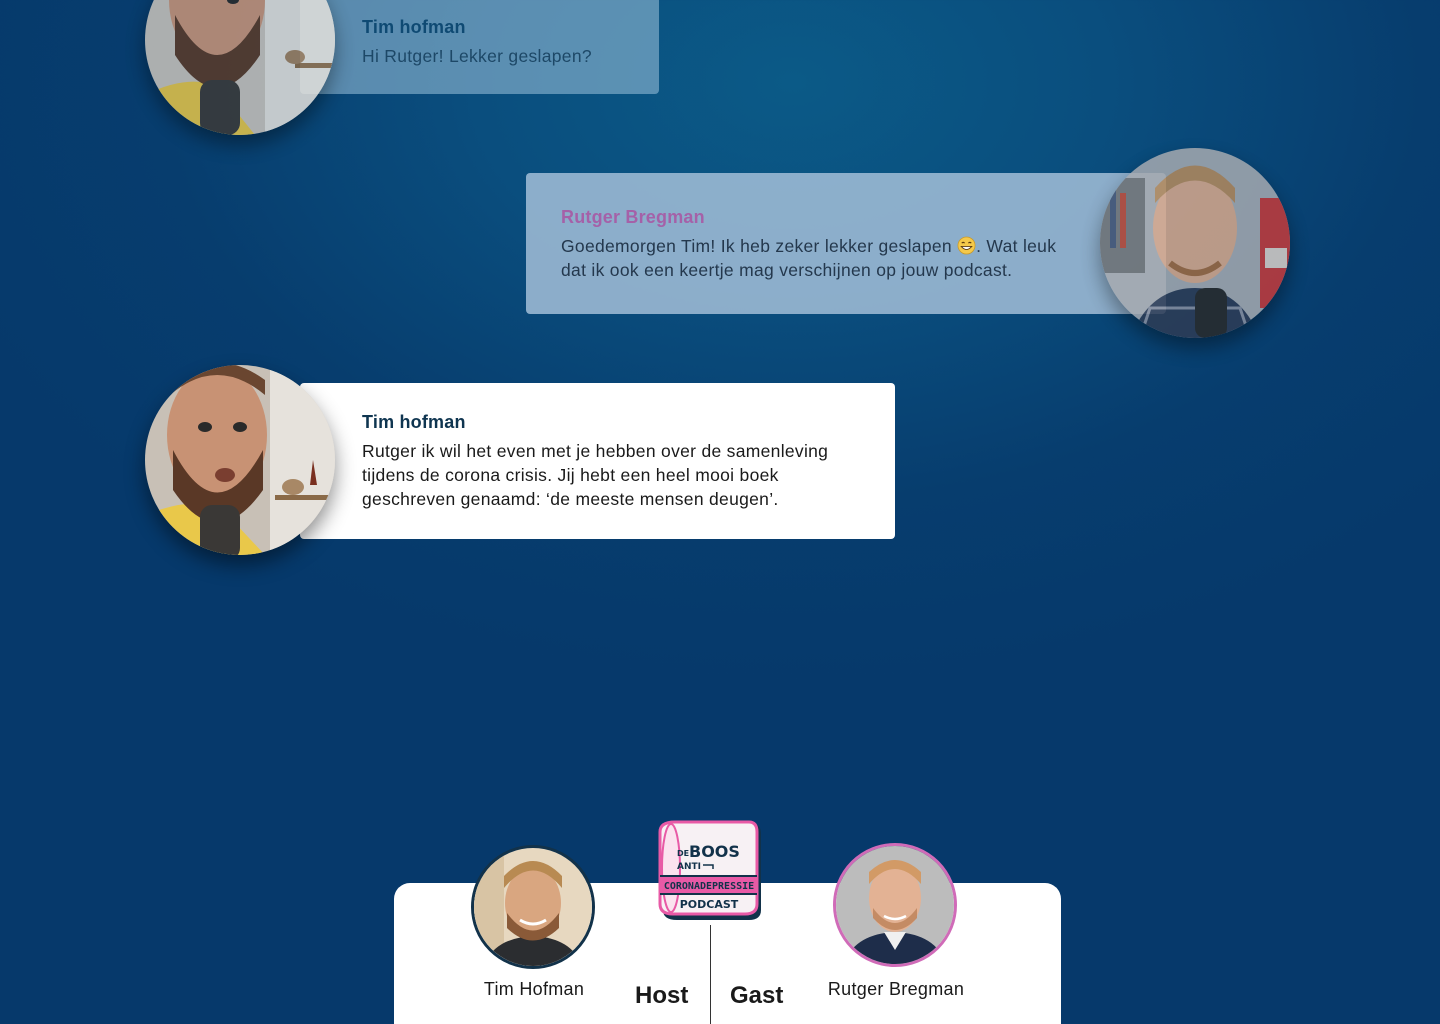 This screenshot has width=1440, height=1024. I want to click on logo-text-de: DE, so click(683, 853).